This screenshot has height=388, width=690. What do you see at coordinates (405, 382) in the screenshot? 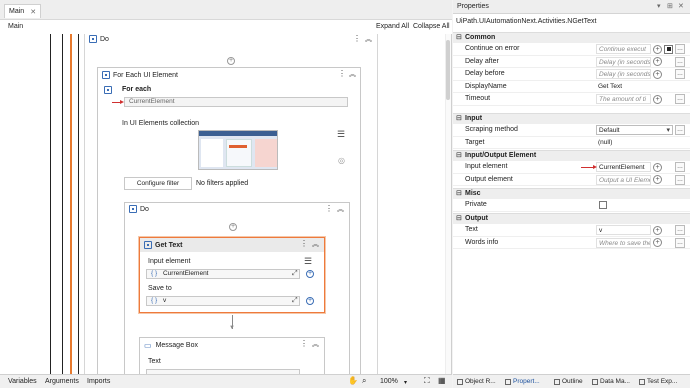
I see `zoom-dropdown-icon: ▾` at bounding box center [405, 382].